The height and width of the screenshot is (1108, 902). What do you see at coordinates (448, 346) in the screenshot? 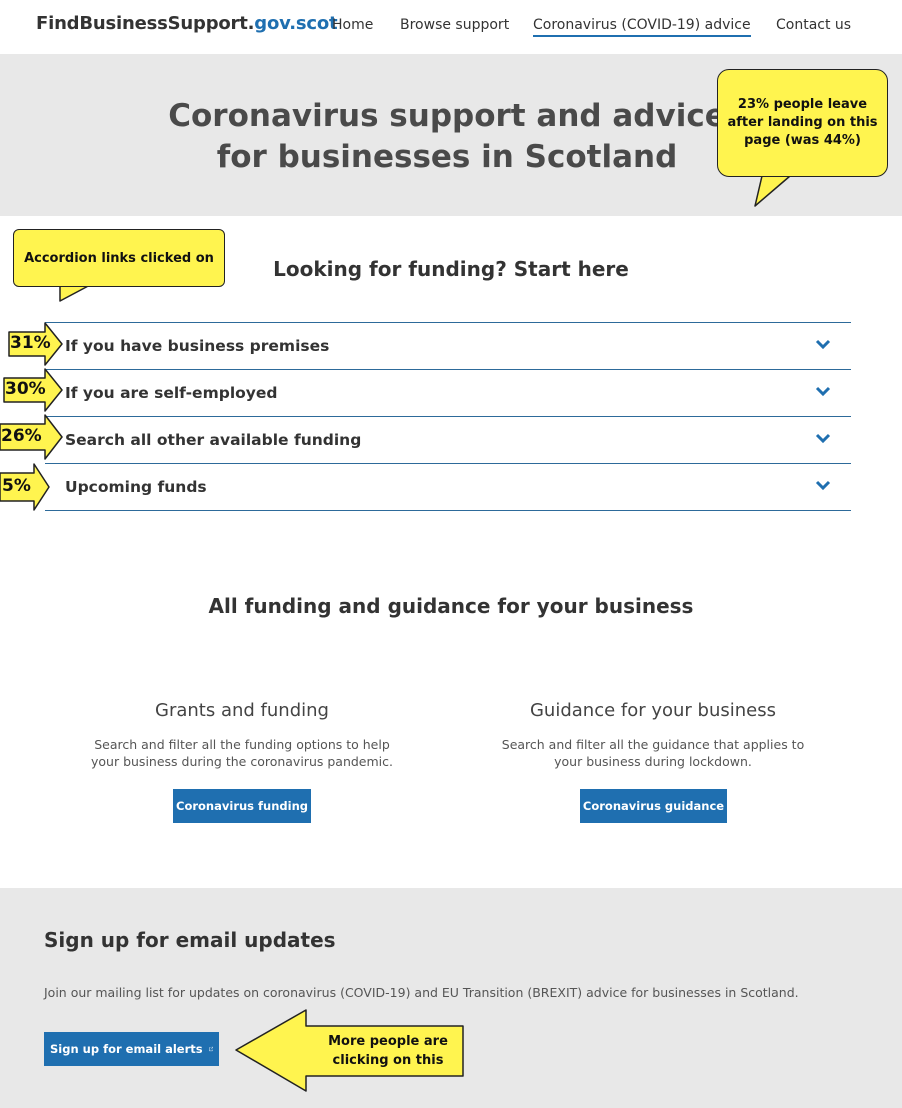
I see `accordion-item-business-premises: If you have business premises` at bounding box center [448, 346].